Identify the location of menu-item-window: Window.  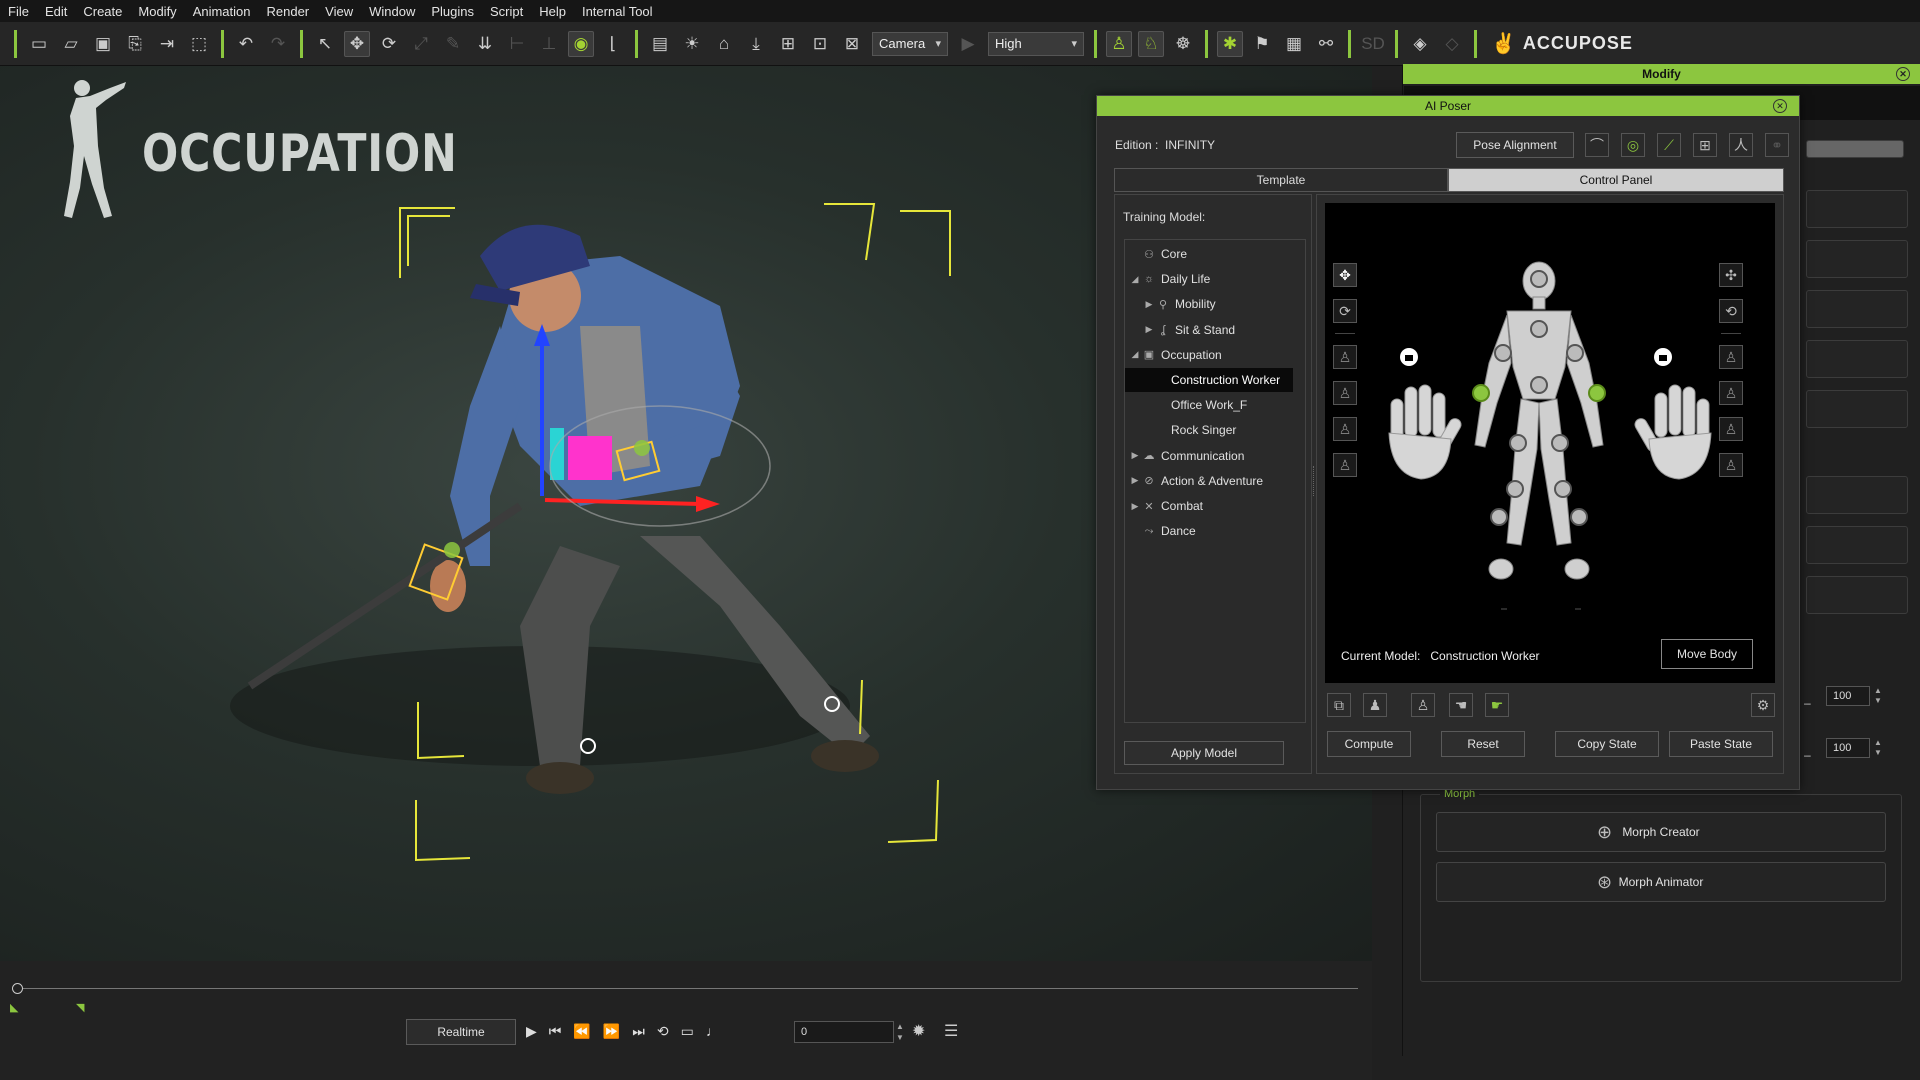
(392, 11).